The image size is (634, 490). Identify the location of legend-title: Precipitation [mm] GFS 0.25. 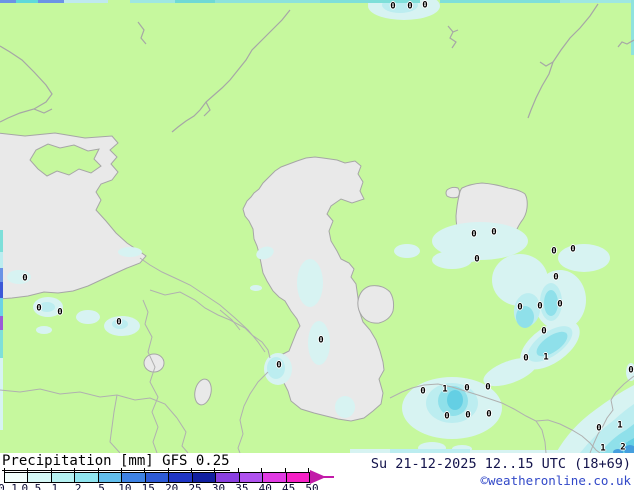
(116, 462).